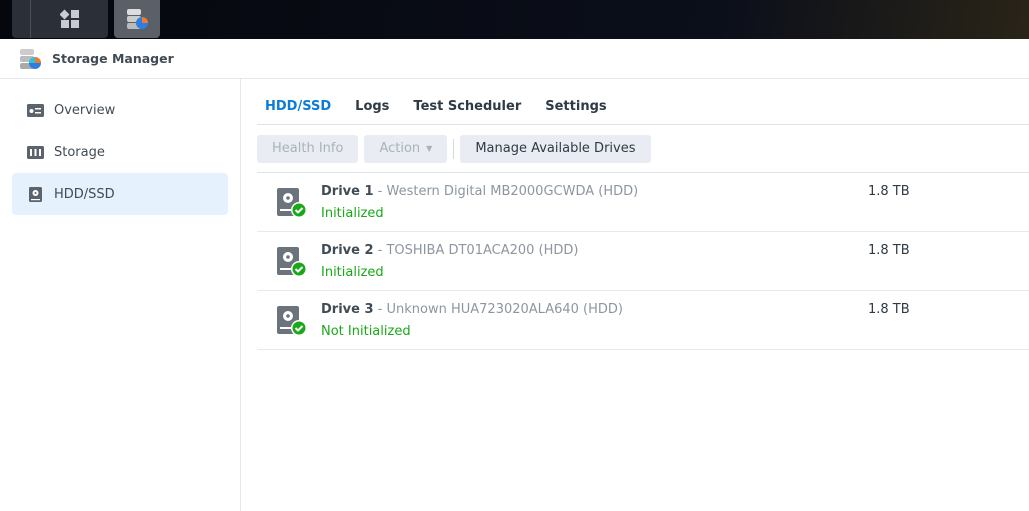  Describe the element at coordinates (372, 111) in the screenshot. I see `tab-logs: Logs` at that location.